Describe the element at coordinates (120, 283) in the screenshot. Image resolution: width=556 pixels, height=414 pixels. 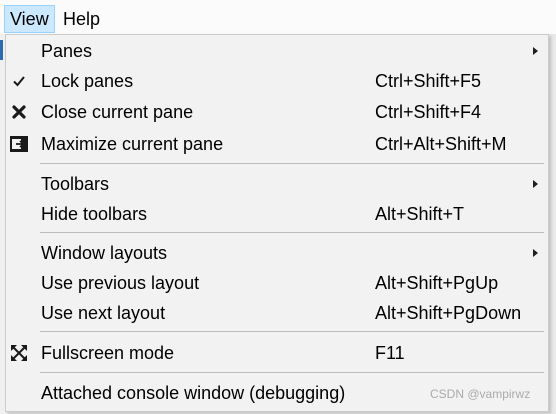
I see `menu-item-label: Use previous layout` at that location.